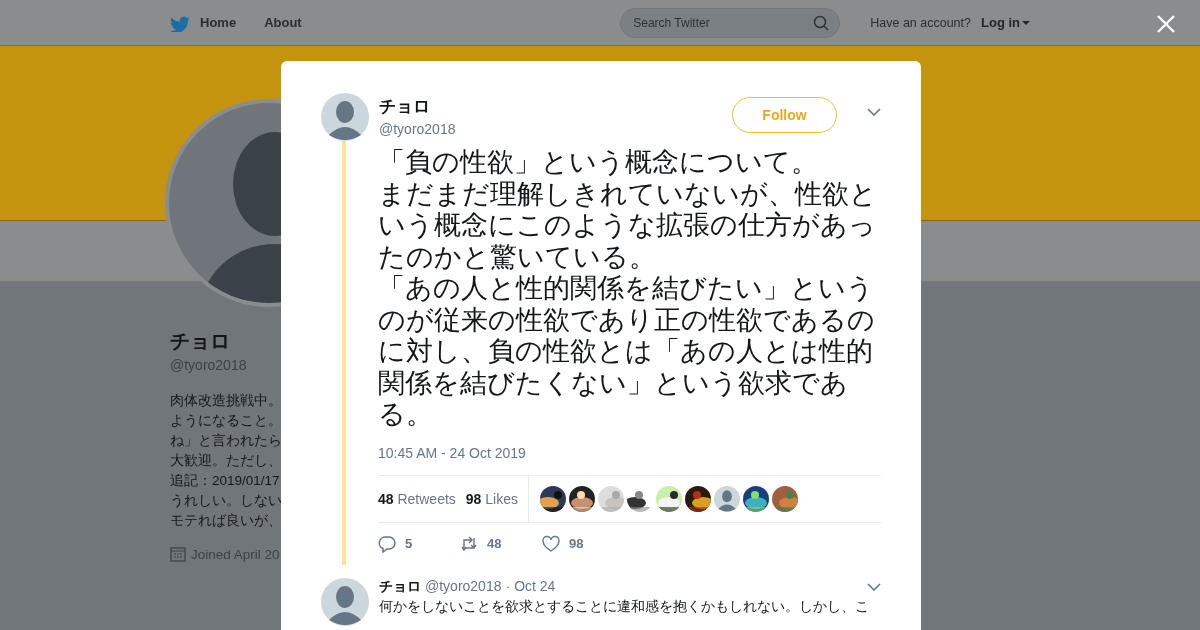 This screenshot has width=1200, height=630. What do you see at coordinates (218, 22) in the screenshot?
I see `nav-link: Home` at bounding box center [218, 22].